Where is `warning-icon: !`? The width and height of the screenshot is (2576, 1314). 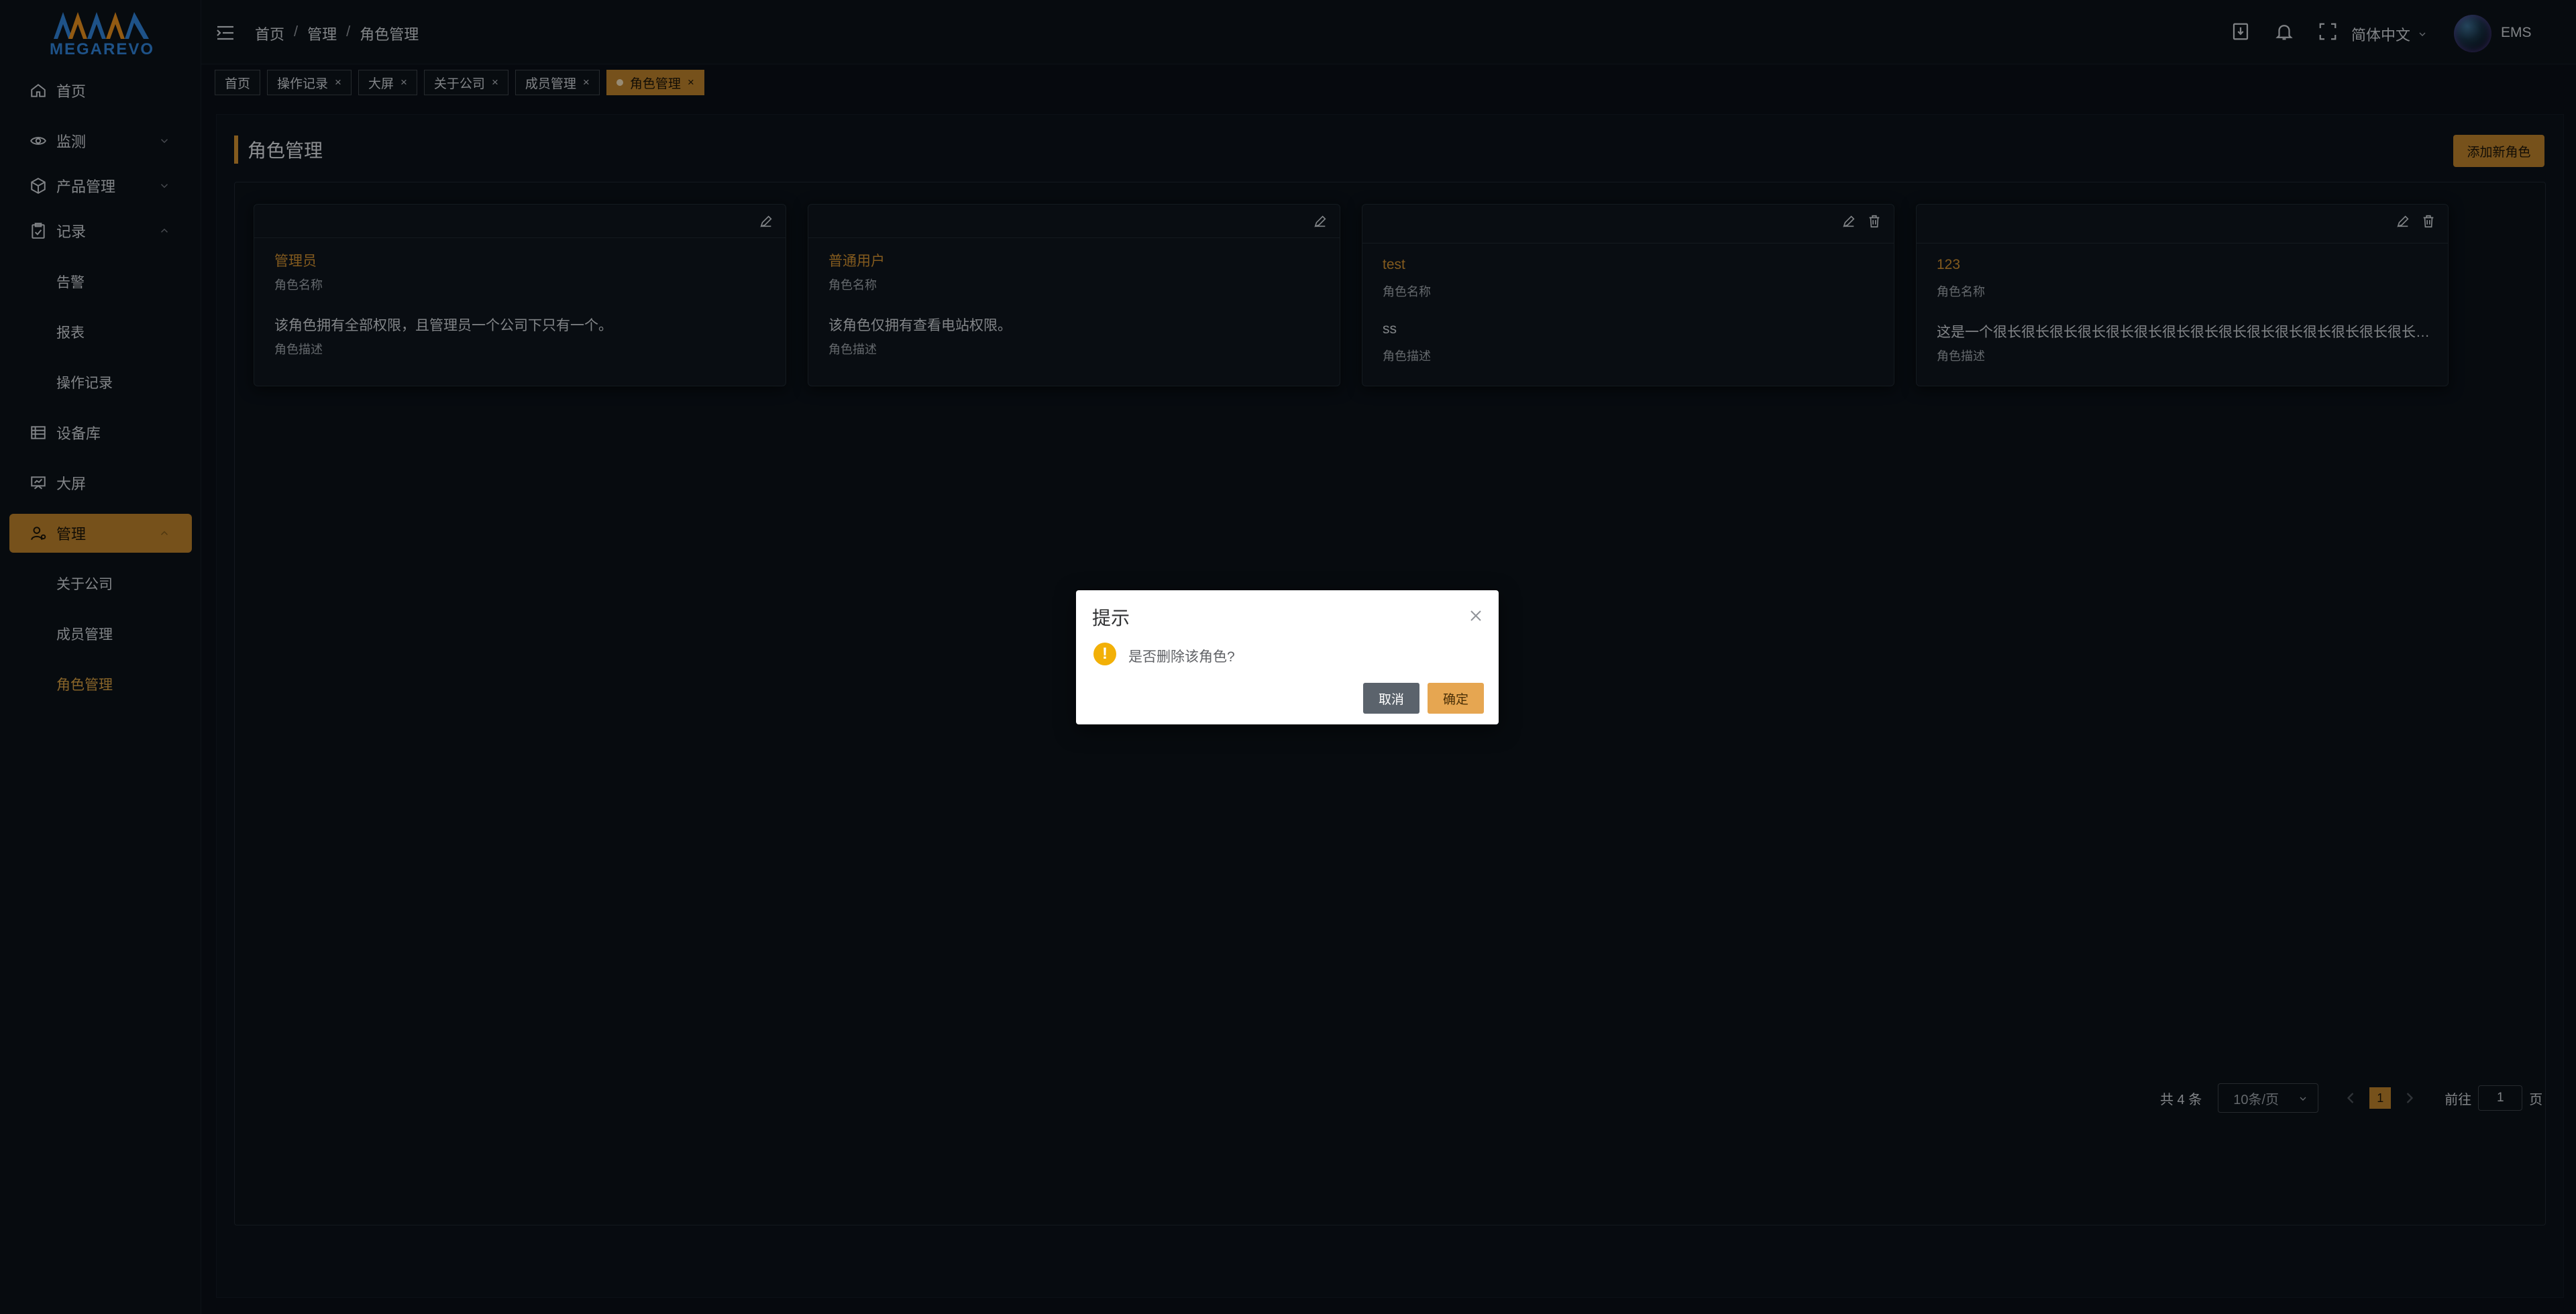 warning-icon: ! is located at coordinates (1104, 654).